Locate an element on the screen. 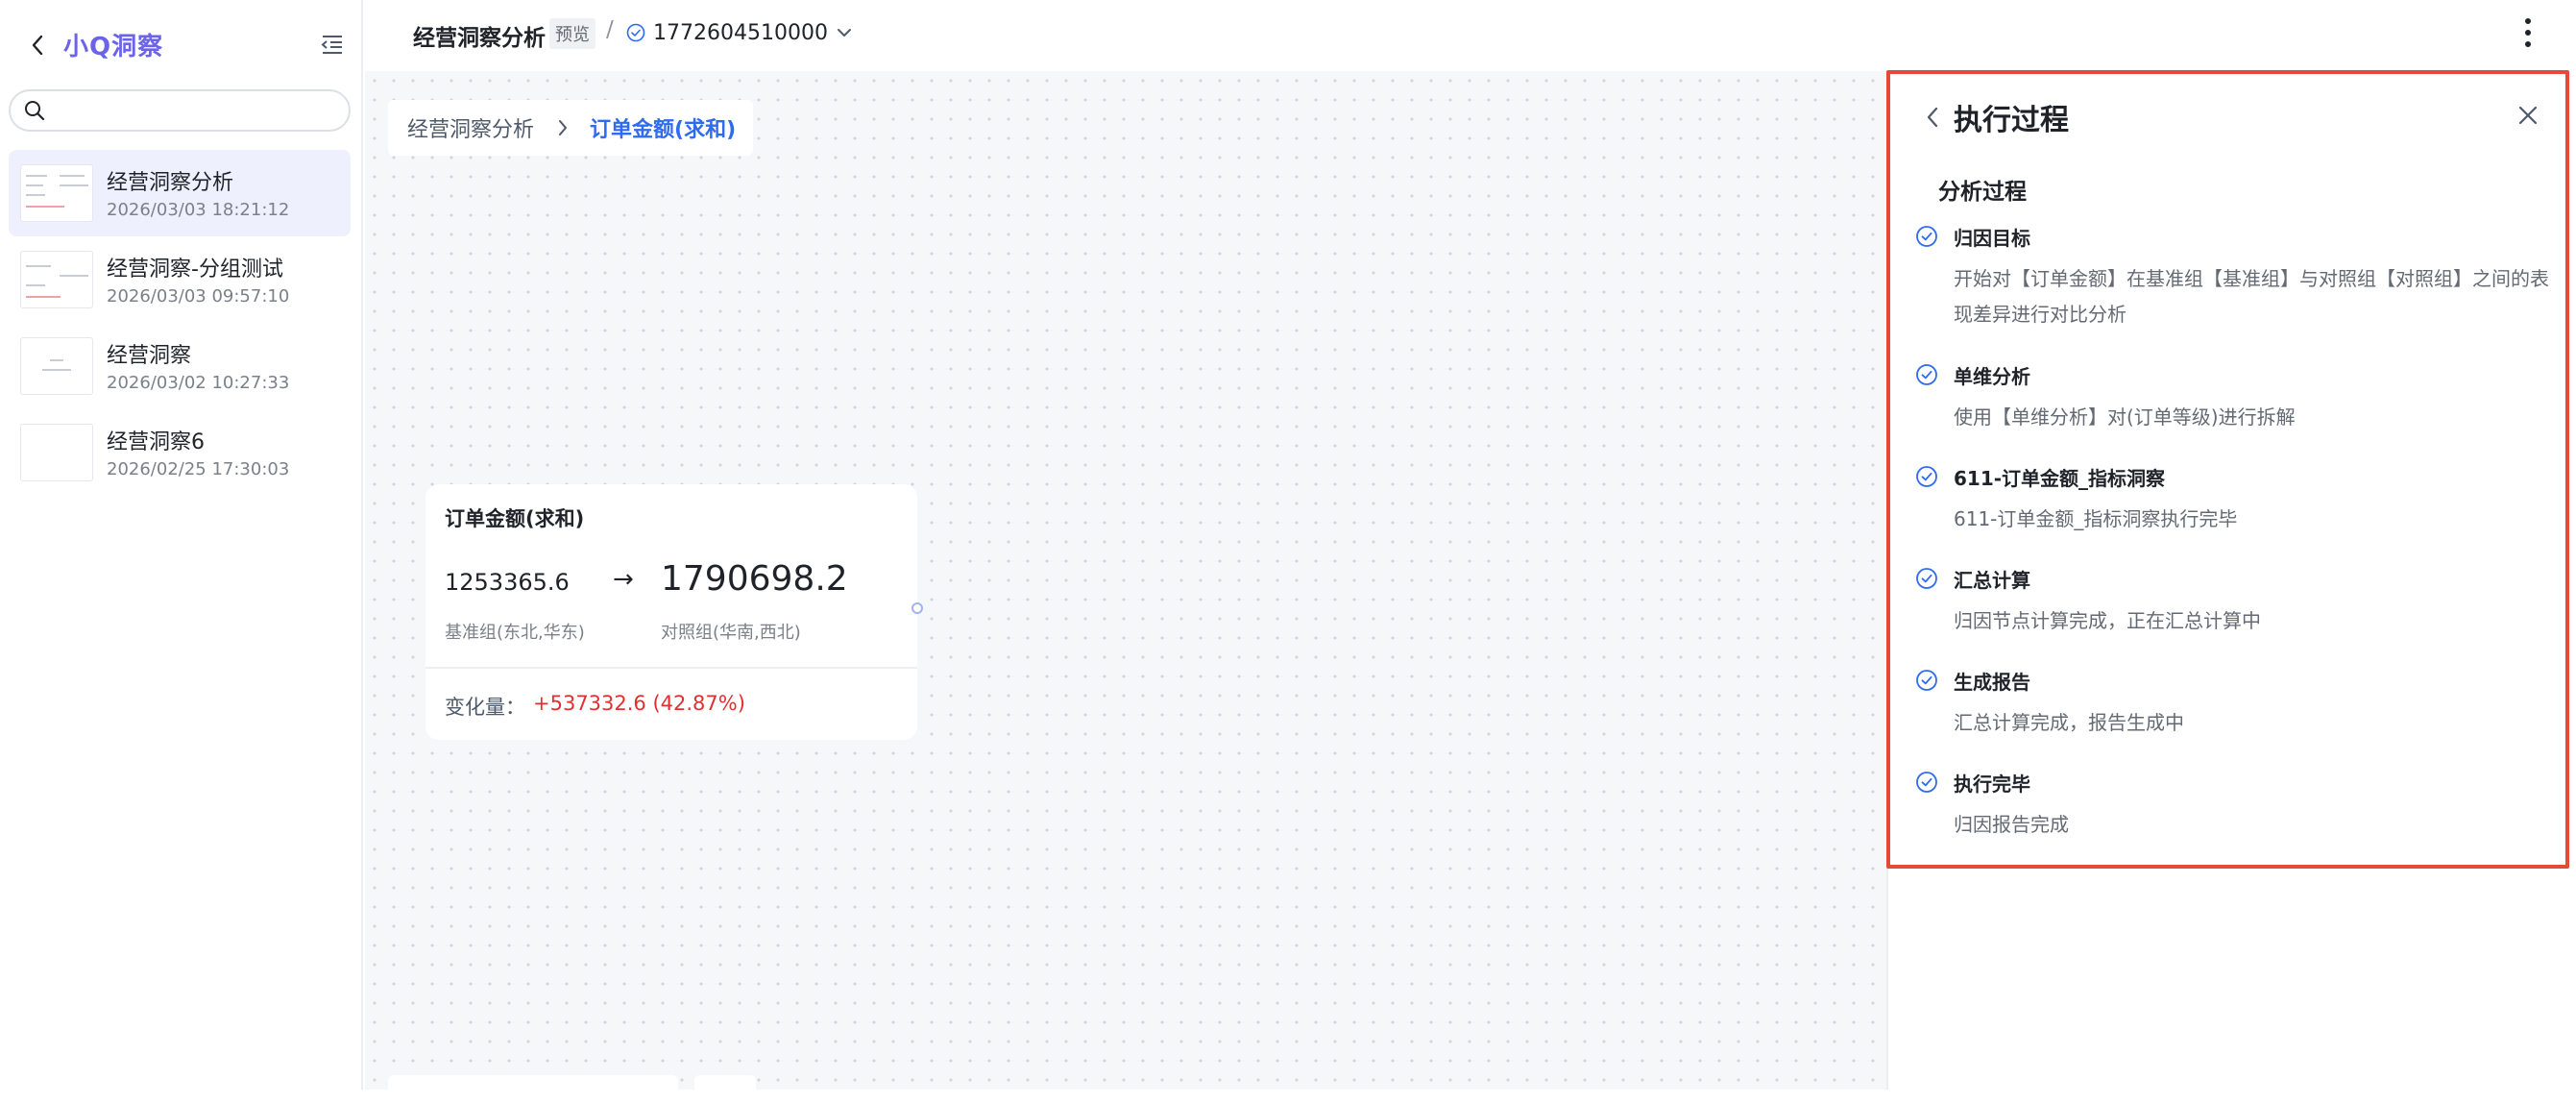 This screenshot has height=1104, width=2576. step-desc: 开始对【订单金额】在基准组【基准组】与对照组【对照组】之间的表现差异进行对比分析 is located at coordinates (2251, 296).